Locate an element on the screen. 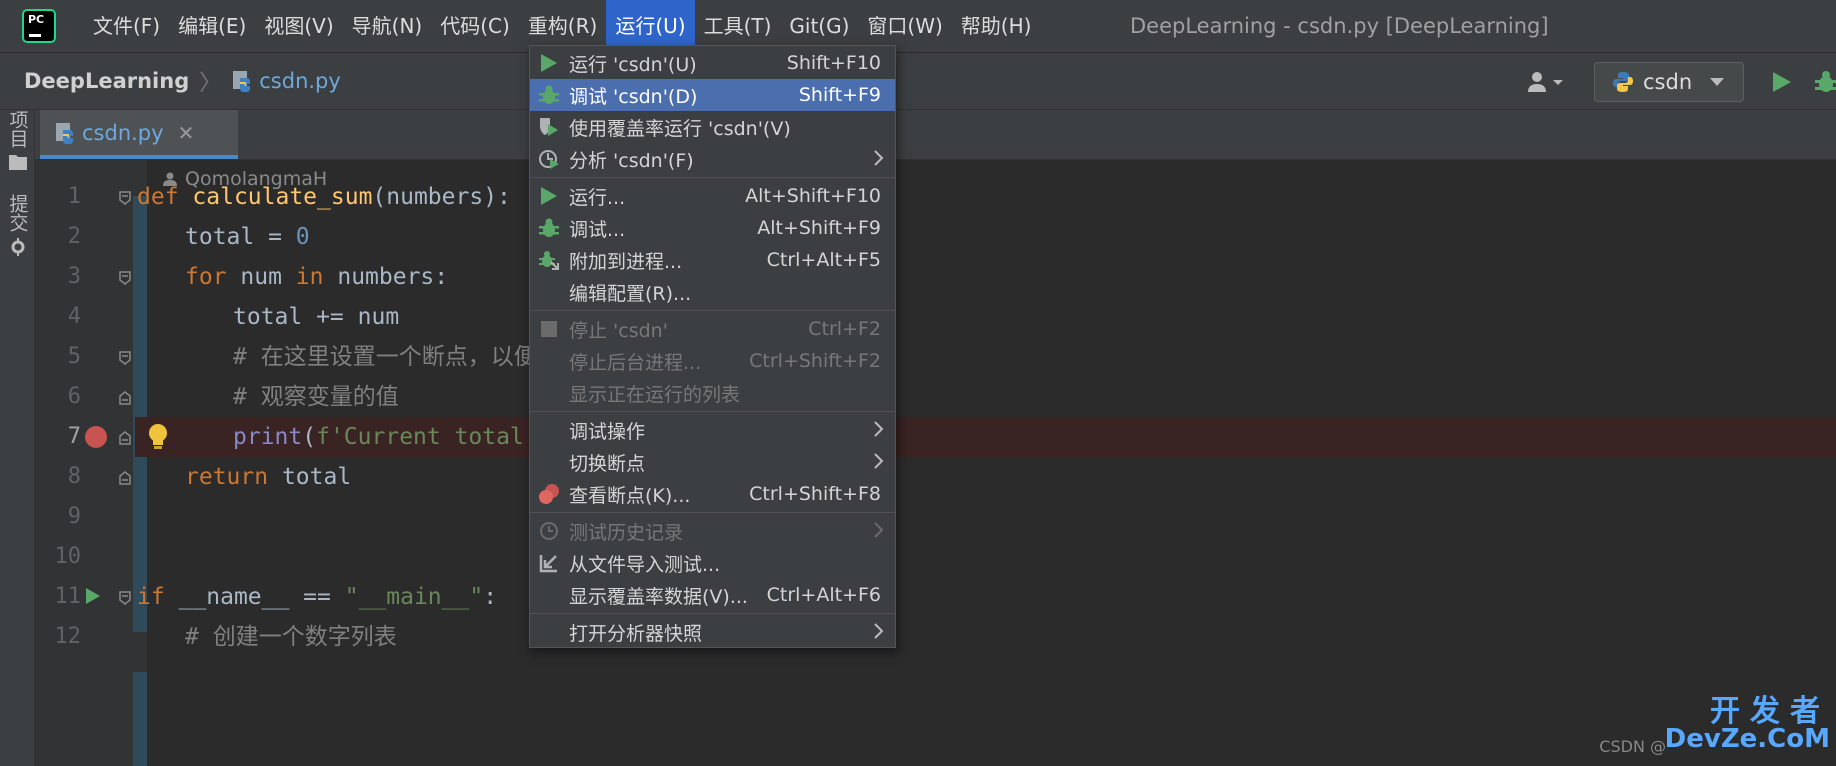  menu-help: 帮助(H) is located at coordinates (996, 26).